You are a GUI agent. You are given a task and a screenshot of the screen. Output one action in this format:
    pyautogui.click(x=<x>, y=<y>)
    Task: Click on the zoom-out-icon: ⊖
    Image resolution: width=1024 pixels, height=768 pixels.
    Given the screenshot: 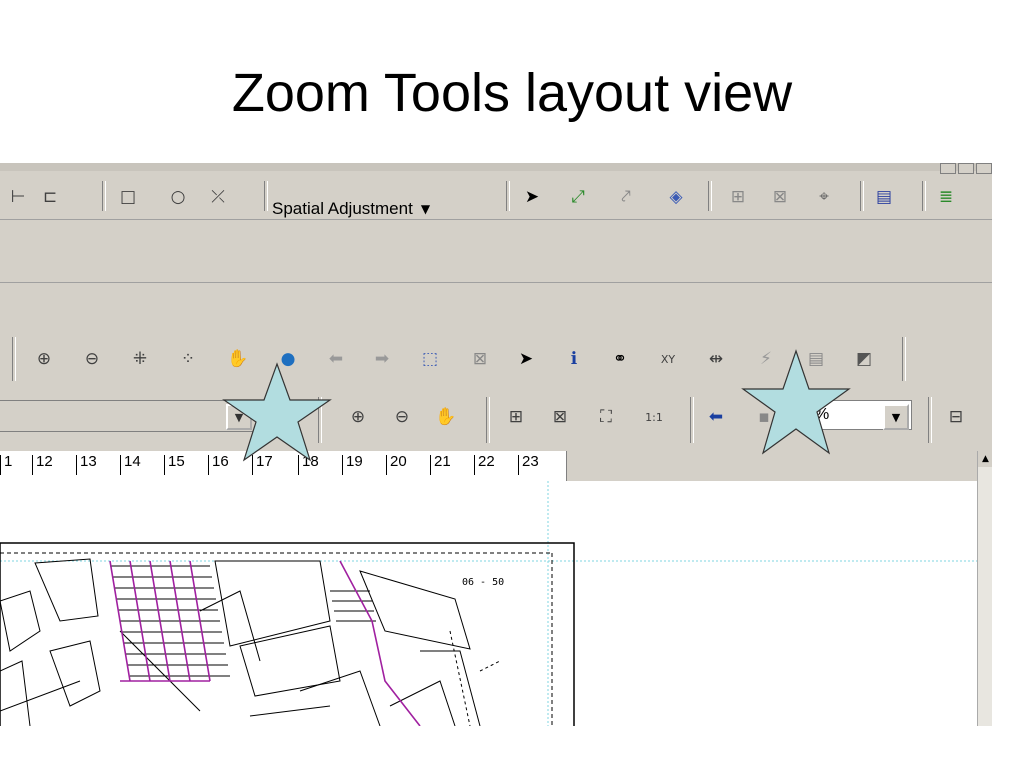 What is the action you would take?
    pyautogui.click(x=92, y=359)
    